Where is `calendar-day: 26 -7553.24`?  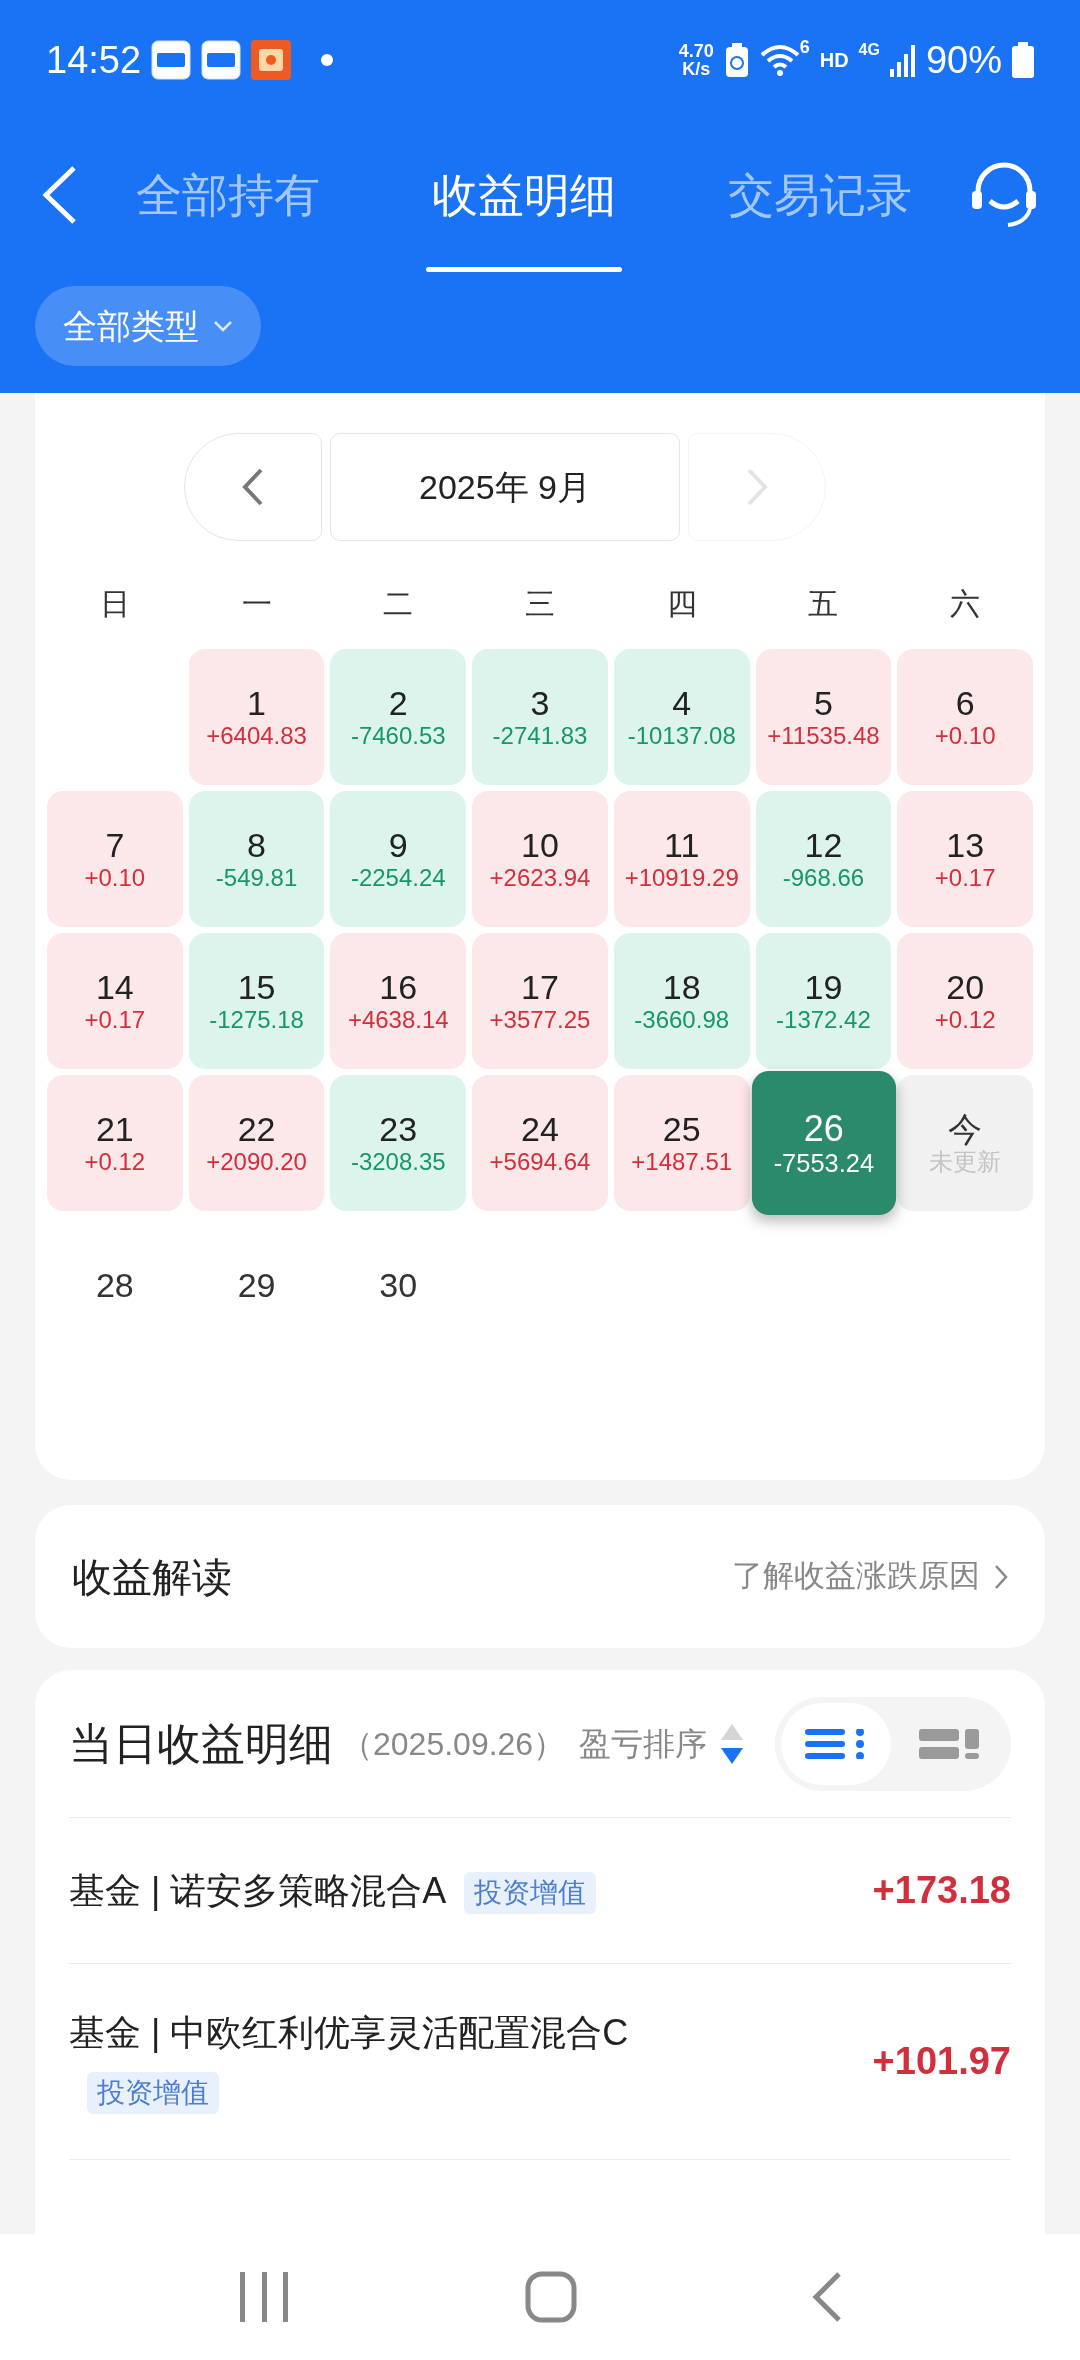
calendar-day: 26 -7553.24 is located at coordinates (823, 1143).